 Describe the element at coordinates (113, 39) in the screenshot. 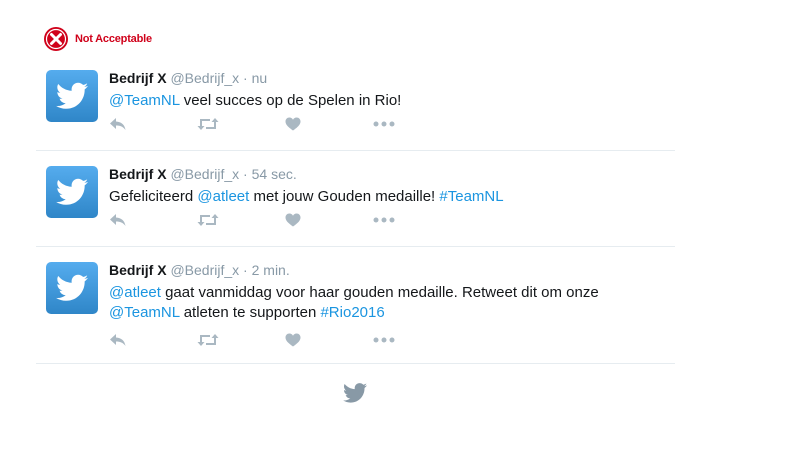

I see `status-label: Not Acceptable` at that location.